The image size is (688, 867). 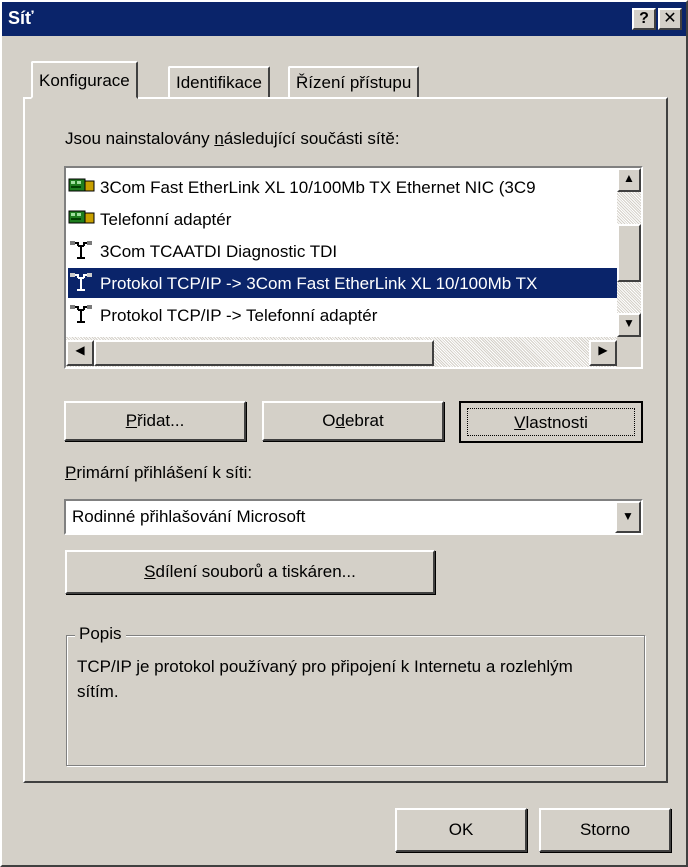 What do you see at coordinates (189, 516) in the screenshot?
I see `primary-logon-value: Rodinné přihlašování Microsoft` at bounding box center [189, 516].